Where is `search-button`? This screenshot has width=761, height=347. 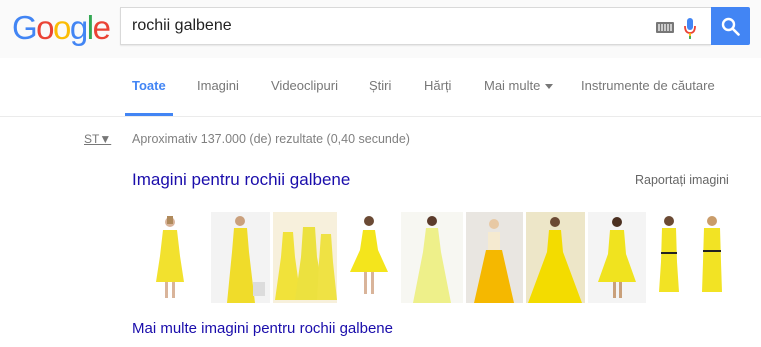 search-button is located at coordinates (730, 26).